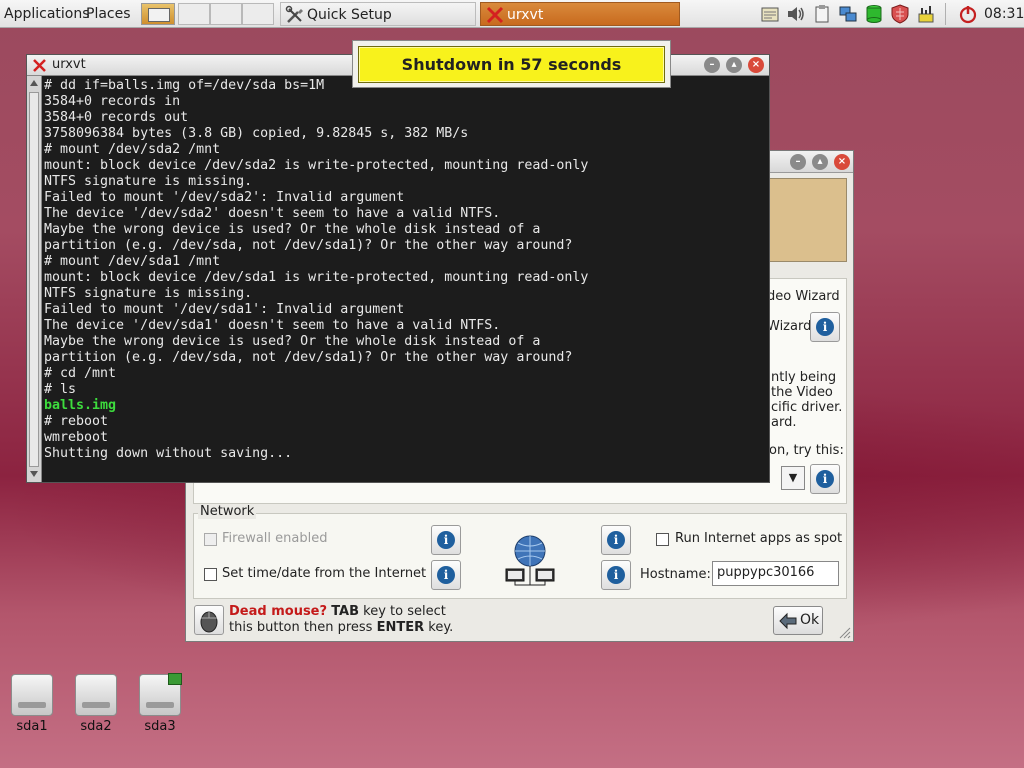  What do you see at coordinates (148, 293) in the screenshot?
I see `terminal-line: NTFS signature is missing.` at bounding box center [148, 293].